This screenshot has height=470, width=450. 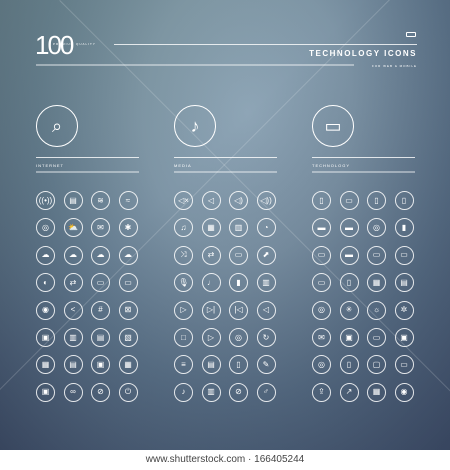 What do you see at coordinates (183, 200) in the screenshot?
I see `tech-icon: ◁×` at bounding box center [183, 200].